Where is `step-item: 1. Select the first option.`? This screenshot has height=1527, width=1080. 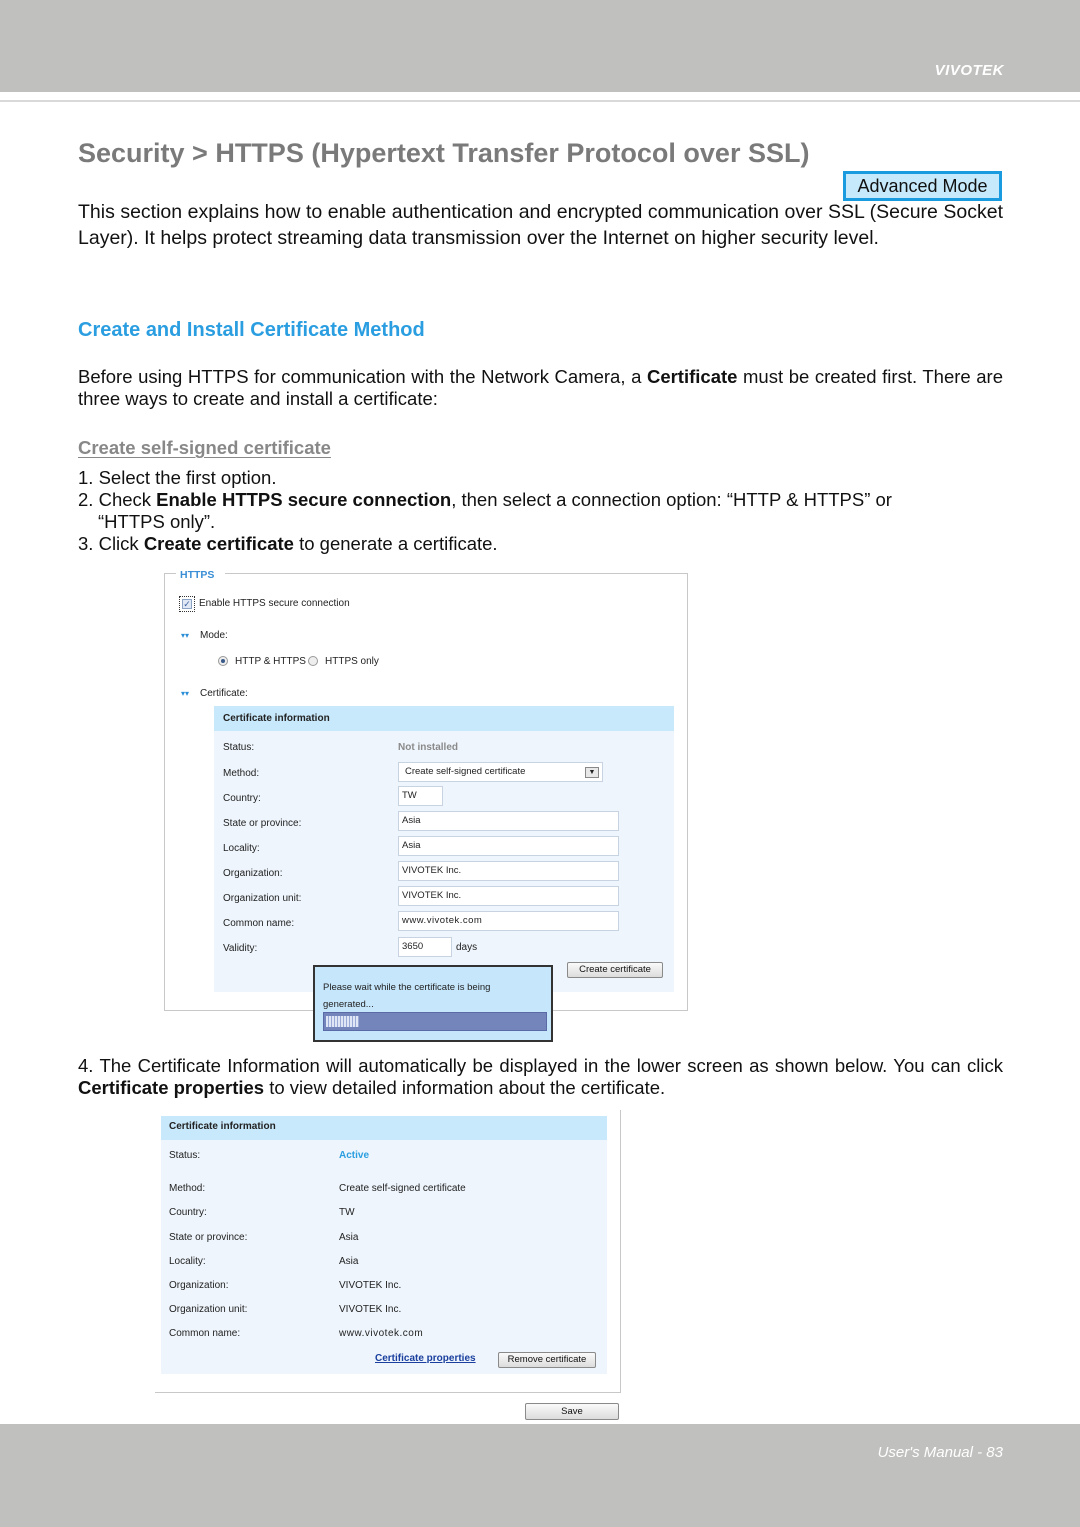 step-item: 1. Select the first option. is located at coordinates (540, 478).